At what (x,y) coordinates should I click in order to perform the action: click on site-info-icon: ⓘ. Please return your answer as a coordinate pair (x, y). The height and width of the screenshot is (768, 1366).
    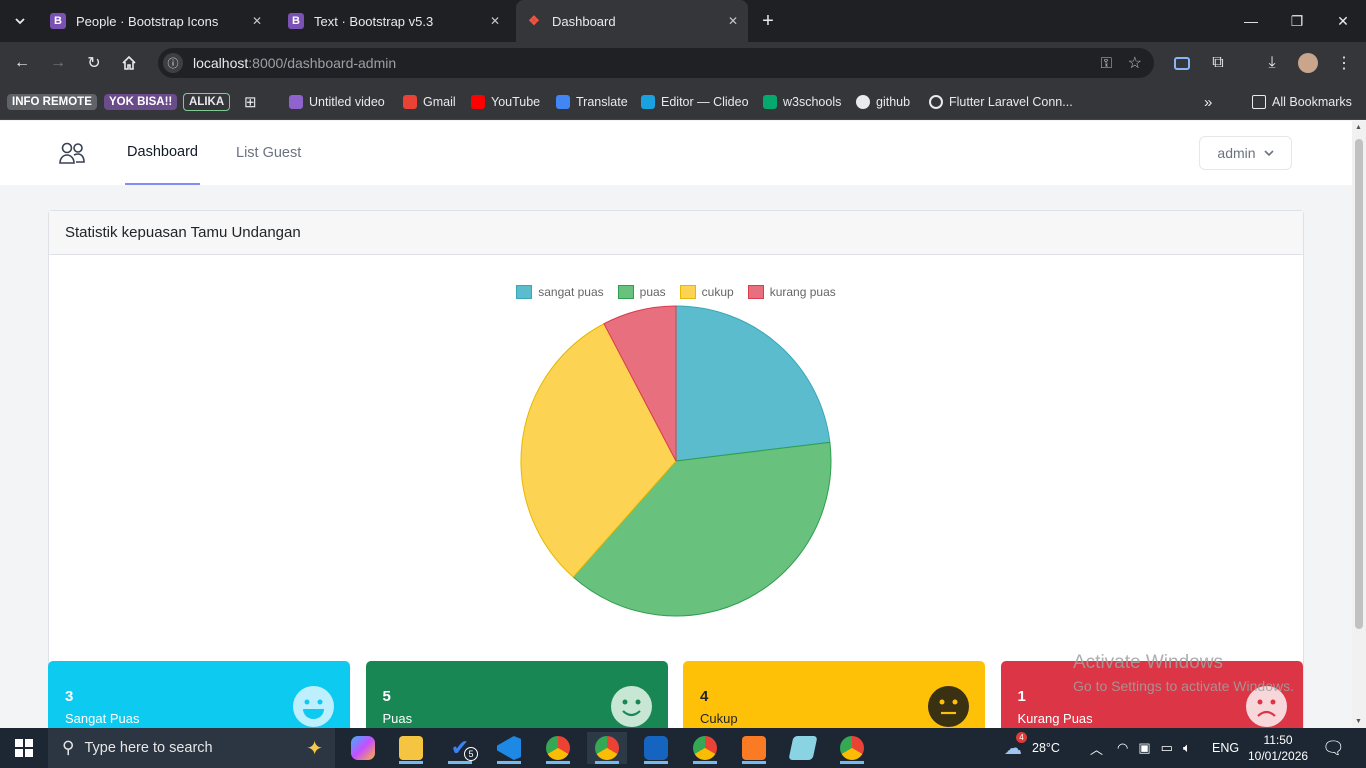
    Looking at the image, I should click on (173, 63).